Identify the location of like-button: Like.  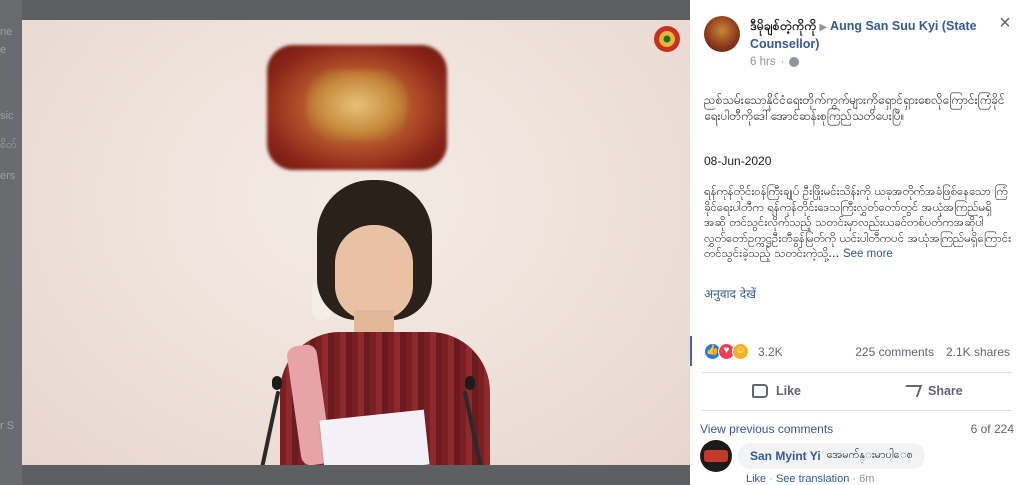
(776, 391).